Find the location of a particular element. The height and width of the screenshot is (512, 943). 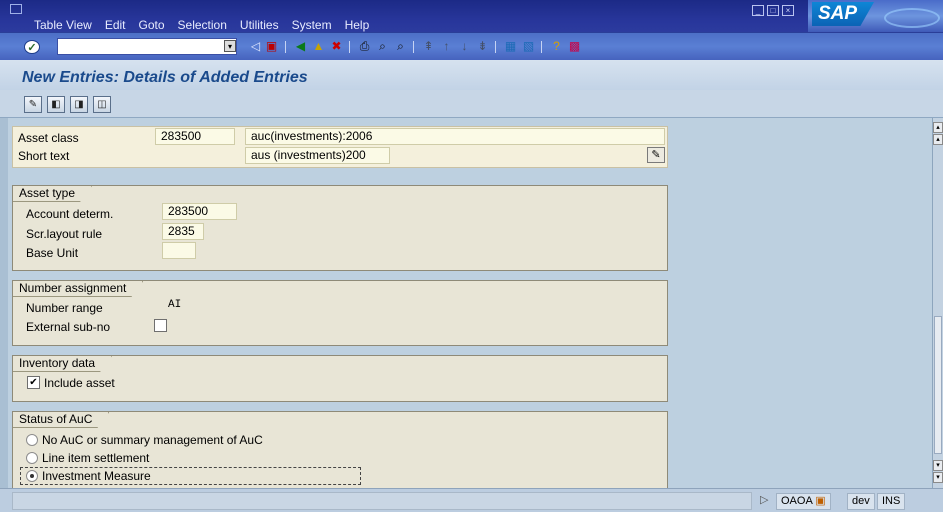

find-next-icon: ⌕ is located at coordinates (400, 46).